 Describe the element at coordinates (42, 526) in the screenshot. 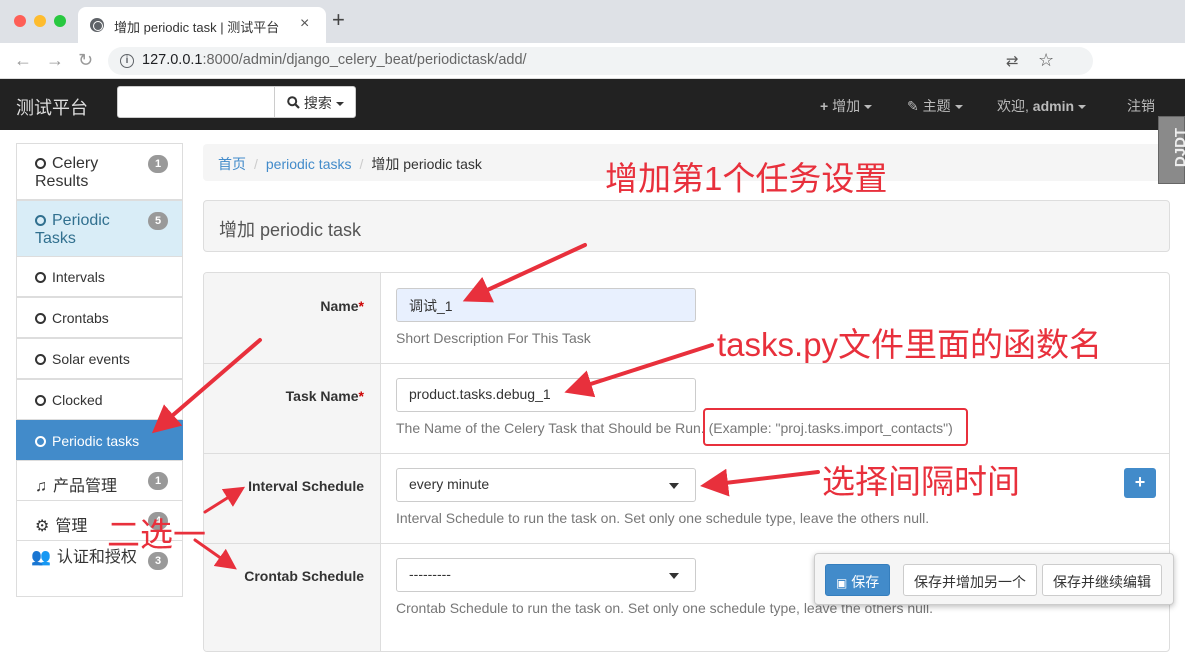

I see `gear-icon: ⚙` at that location.